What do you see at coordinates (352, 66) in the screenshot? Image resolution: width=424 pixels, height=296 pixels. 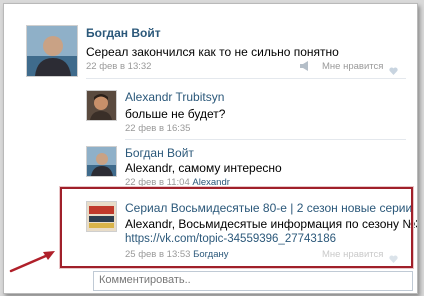 I see `like-button: Мне нравится` at bounding box center [352, 66].